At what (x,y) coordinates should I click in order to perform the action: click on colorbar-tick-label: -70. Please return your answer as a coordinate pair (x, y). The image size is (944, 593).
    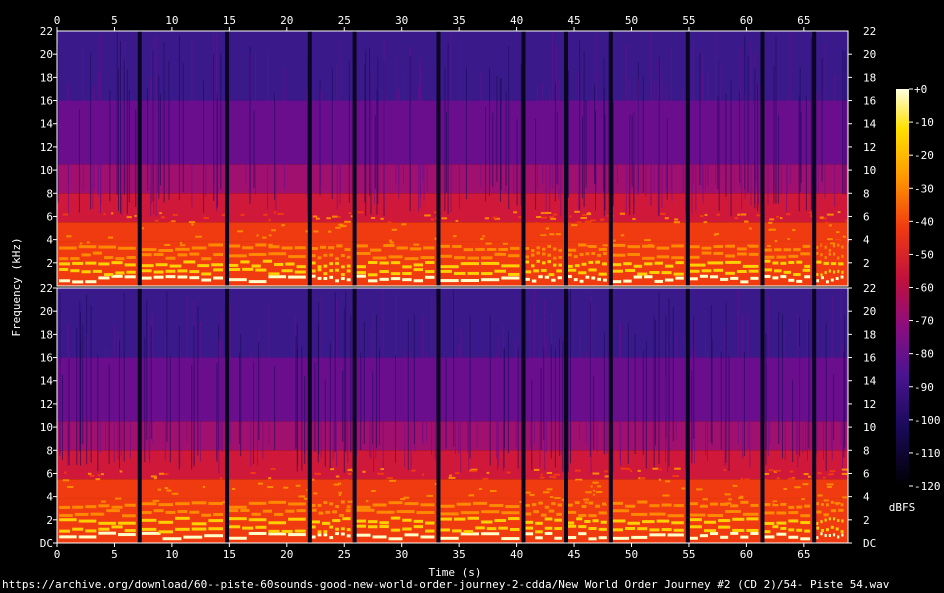
    Looking at the image, I should click on (924, 321).